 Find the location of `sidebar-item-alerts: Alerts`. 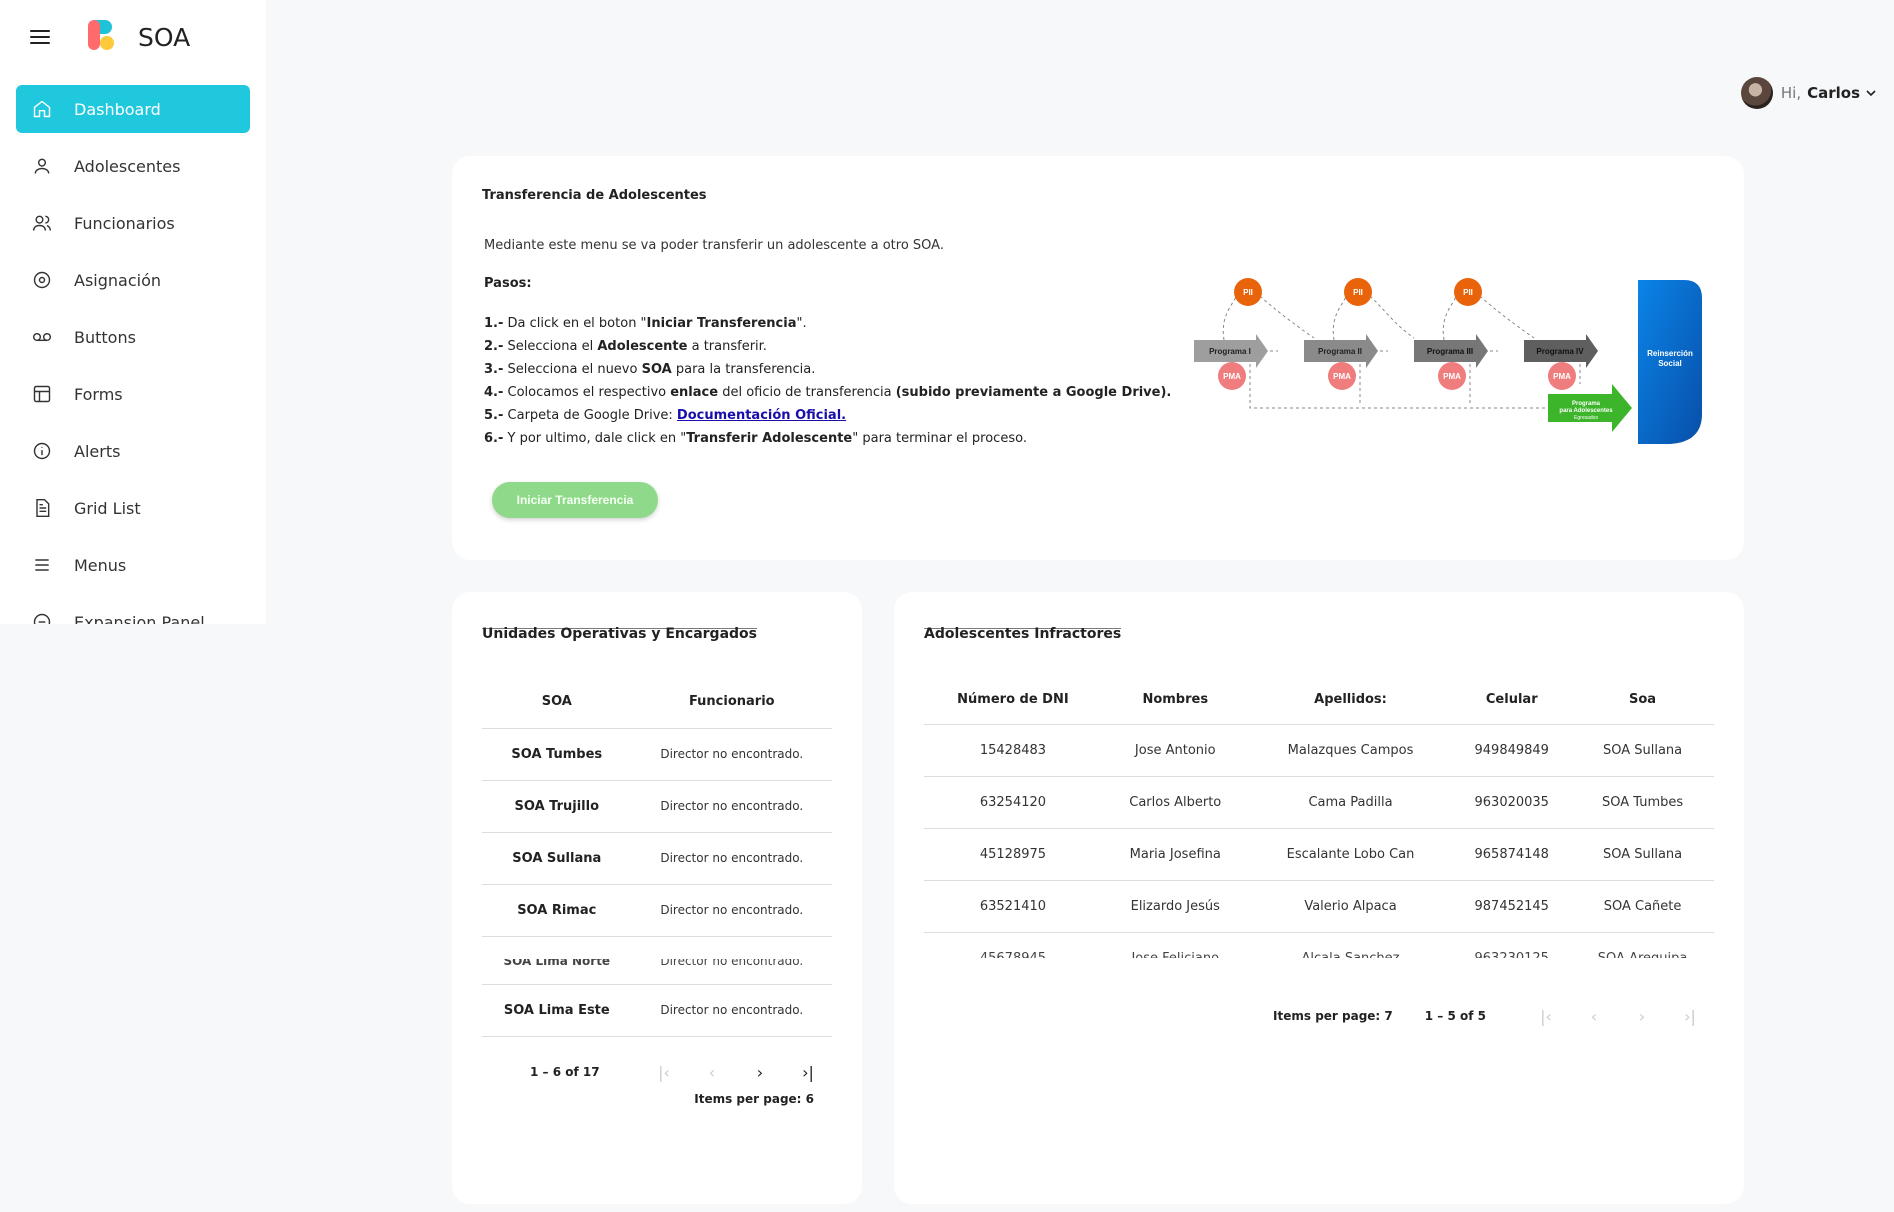

sidebar-item-alerts: Alerts is located at coordinates (133, 451).